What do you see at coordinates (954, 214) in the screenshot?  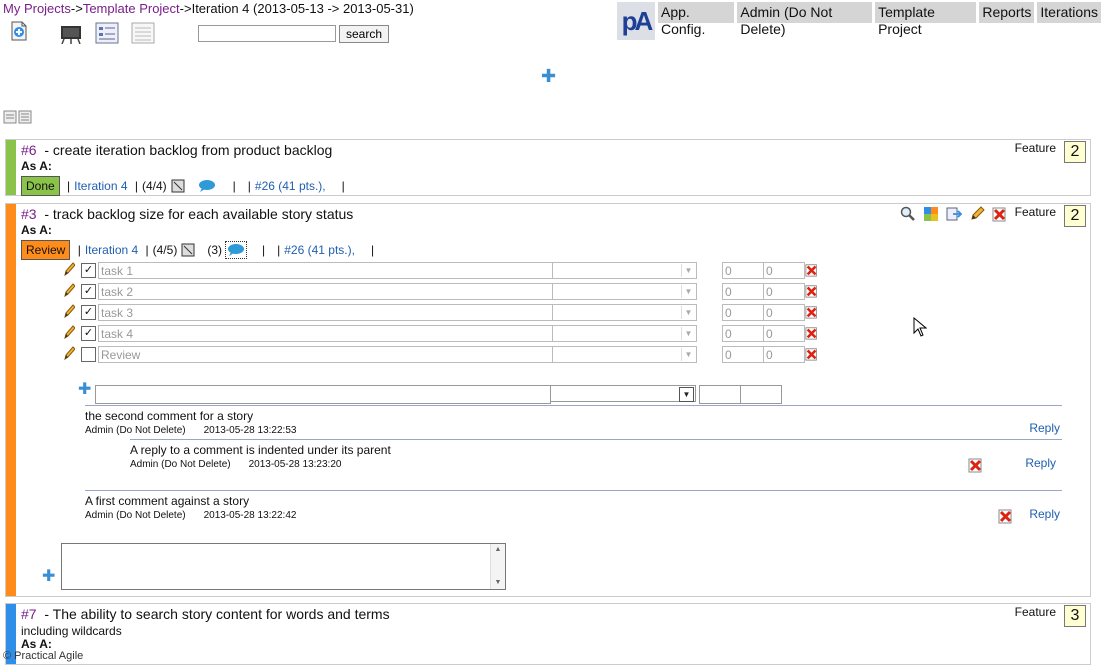 I see `move-icon` at bounding box center [954, 214].